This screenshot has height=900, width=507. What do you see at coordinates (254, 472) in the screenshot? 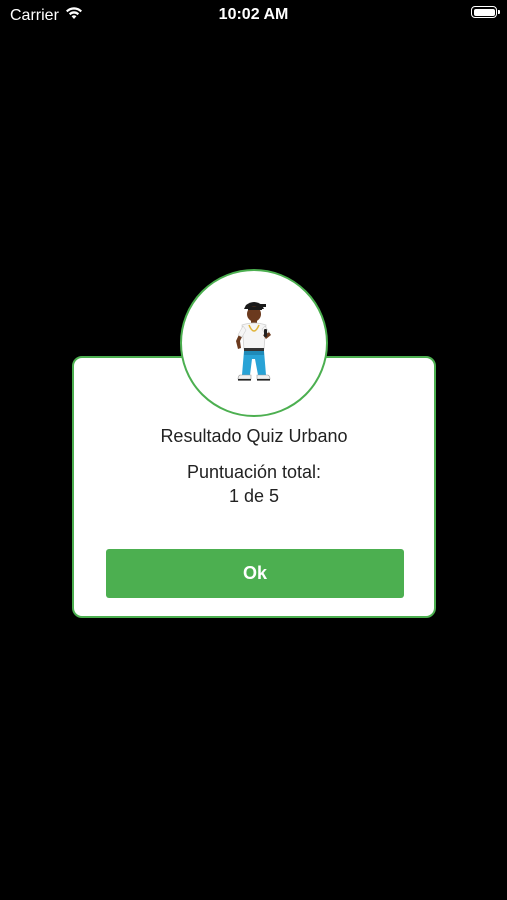
I see `score-label: Puntuación total:` at bounding box center [254, 472].